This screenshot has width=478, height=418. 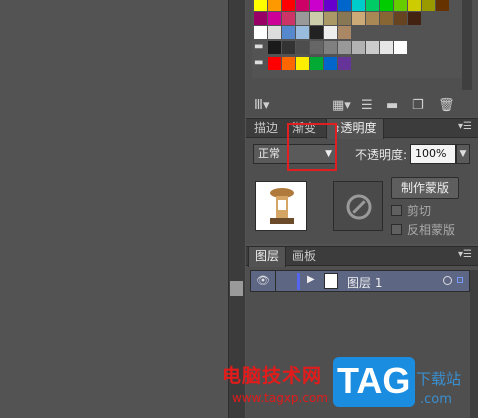 I want to click on invert-mask-checkbox, so click(x=396, y=229).